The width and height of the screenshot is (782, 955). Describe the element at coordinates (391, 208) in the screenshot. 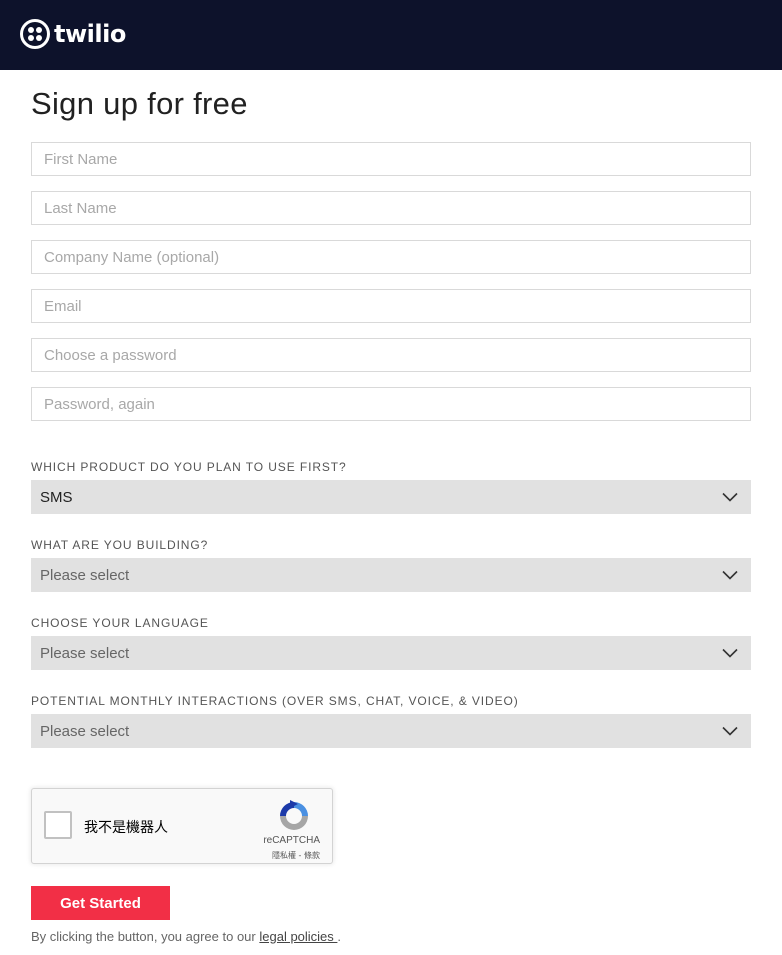

I see `last-name-input` at that location.